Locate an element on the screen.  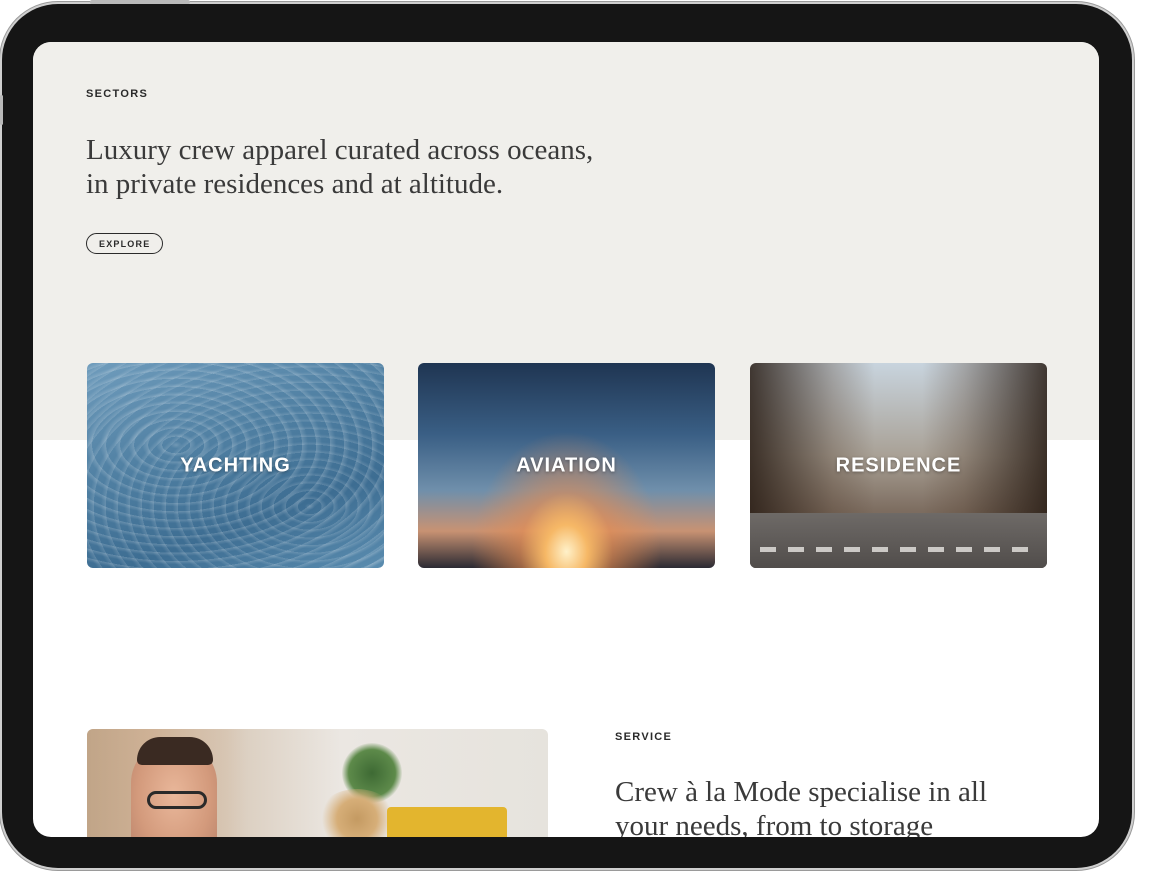
sector-card-label: RESIDENCE is located at coordinates (898, 465).